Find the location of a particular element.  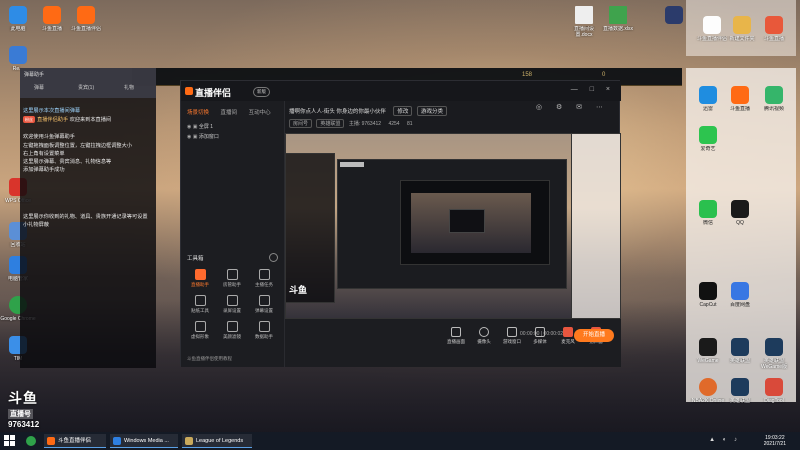

tab-scene: 场景切换 is located at coordinates (198, 113).